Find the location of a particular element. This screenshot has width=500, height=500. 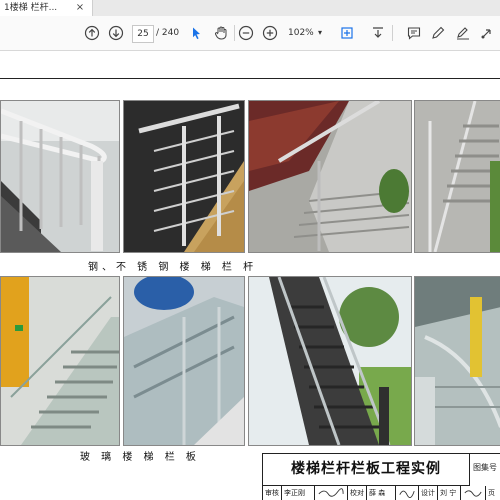

page-border-line is located at coordinates (250, 78).